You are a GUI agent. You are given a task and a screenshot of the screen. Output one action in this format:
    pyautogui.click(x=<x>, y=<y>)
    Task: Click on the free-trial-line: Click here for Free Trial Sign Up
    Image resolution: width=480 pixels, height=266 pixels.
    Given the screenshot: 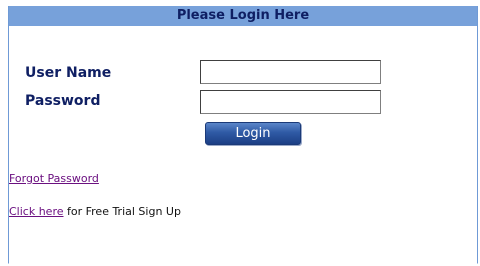 What is the action you would take?
    pyautogui.click(x=95, y=211)
    